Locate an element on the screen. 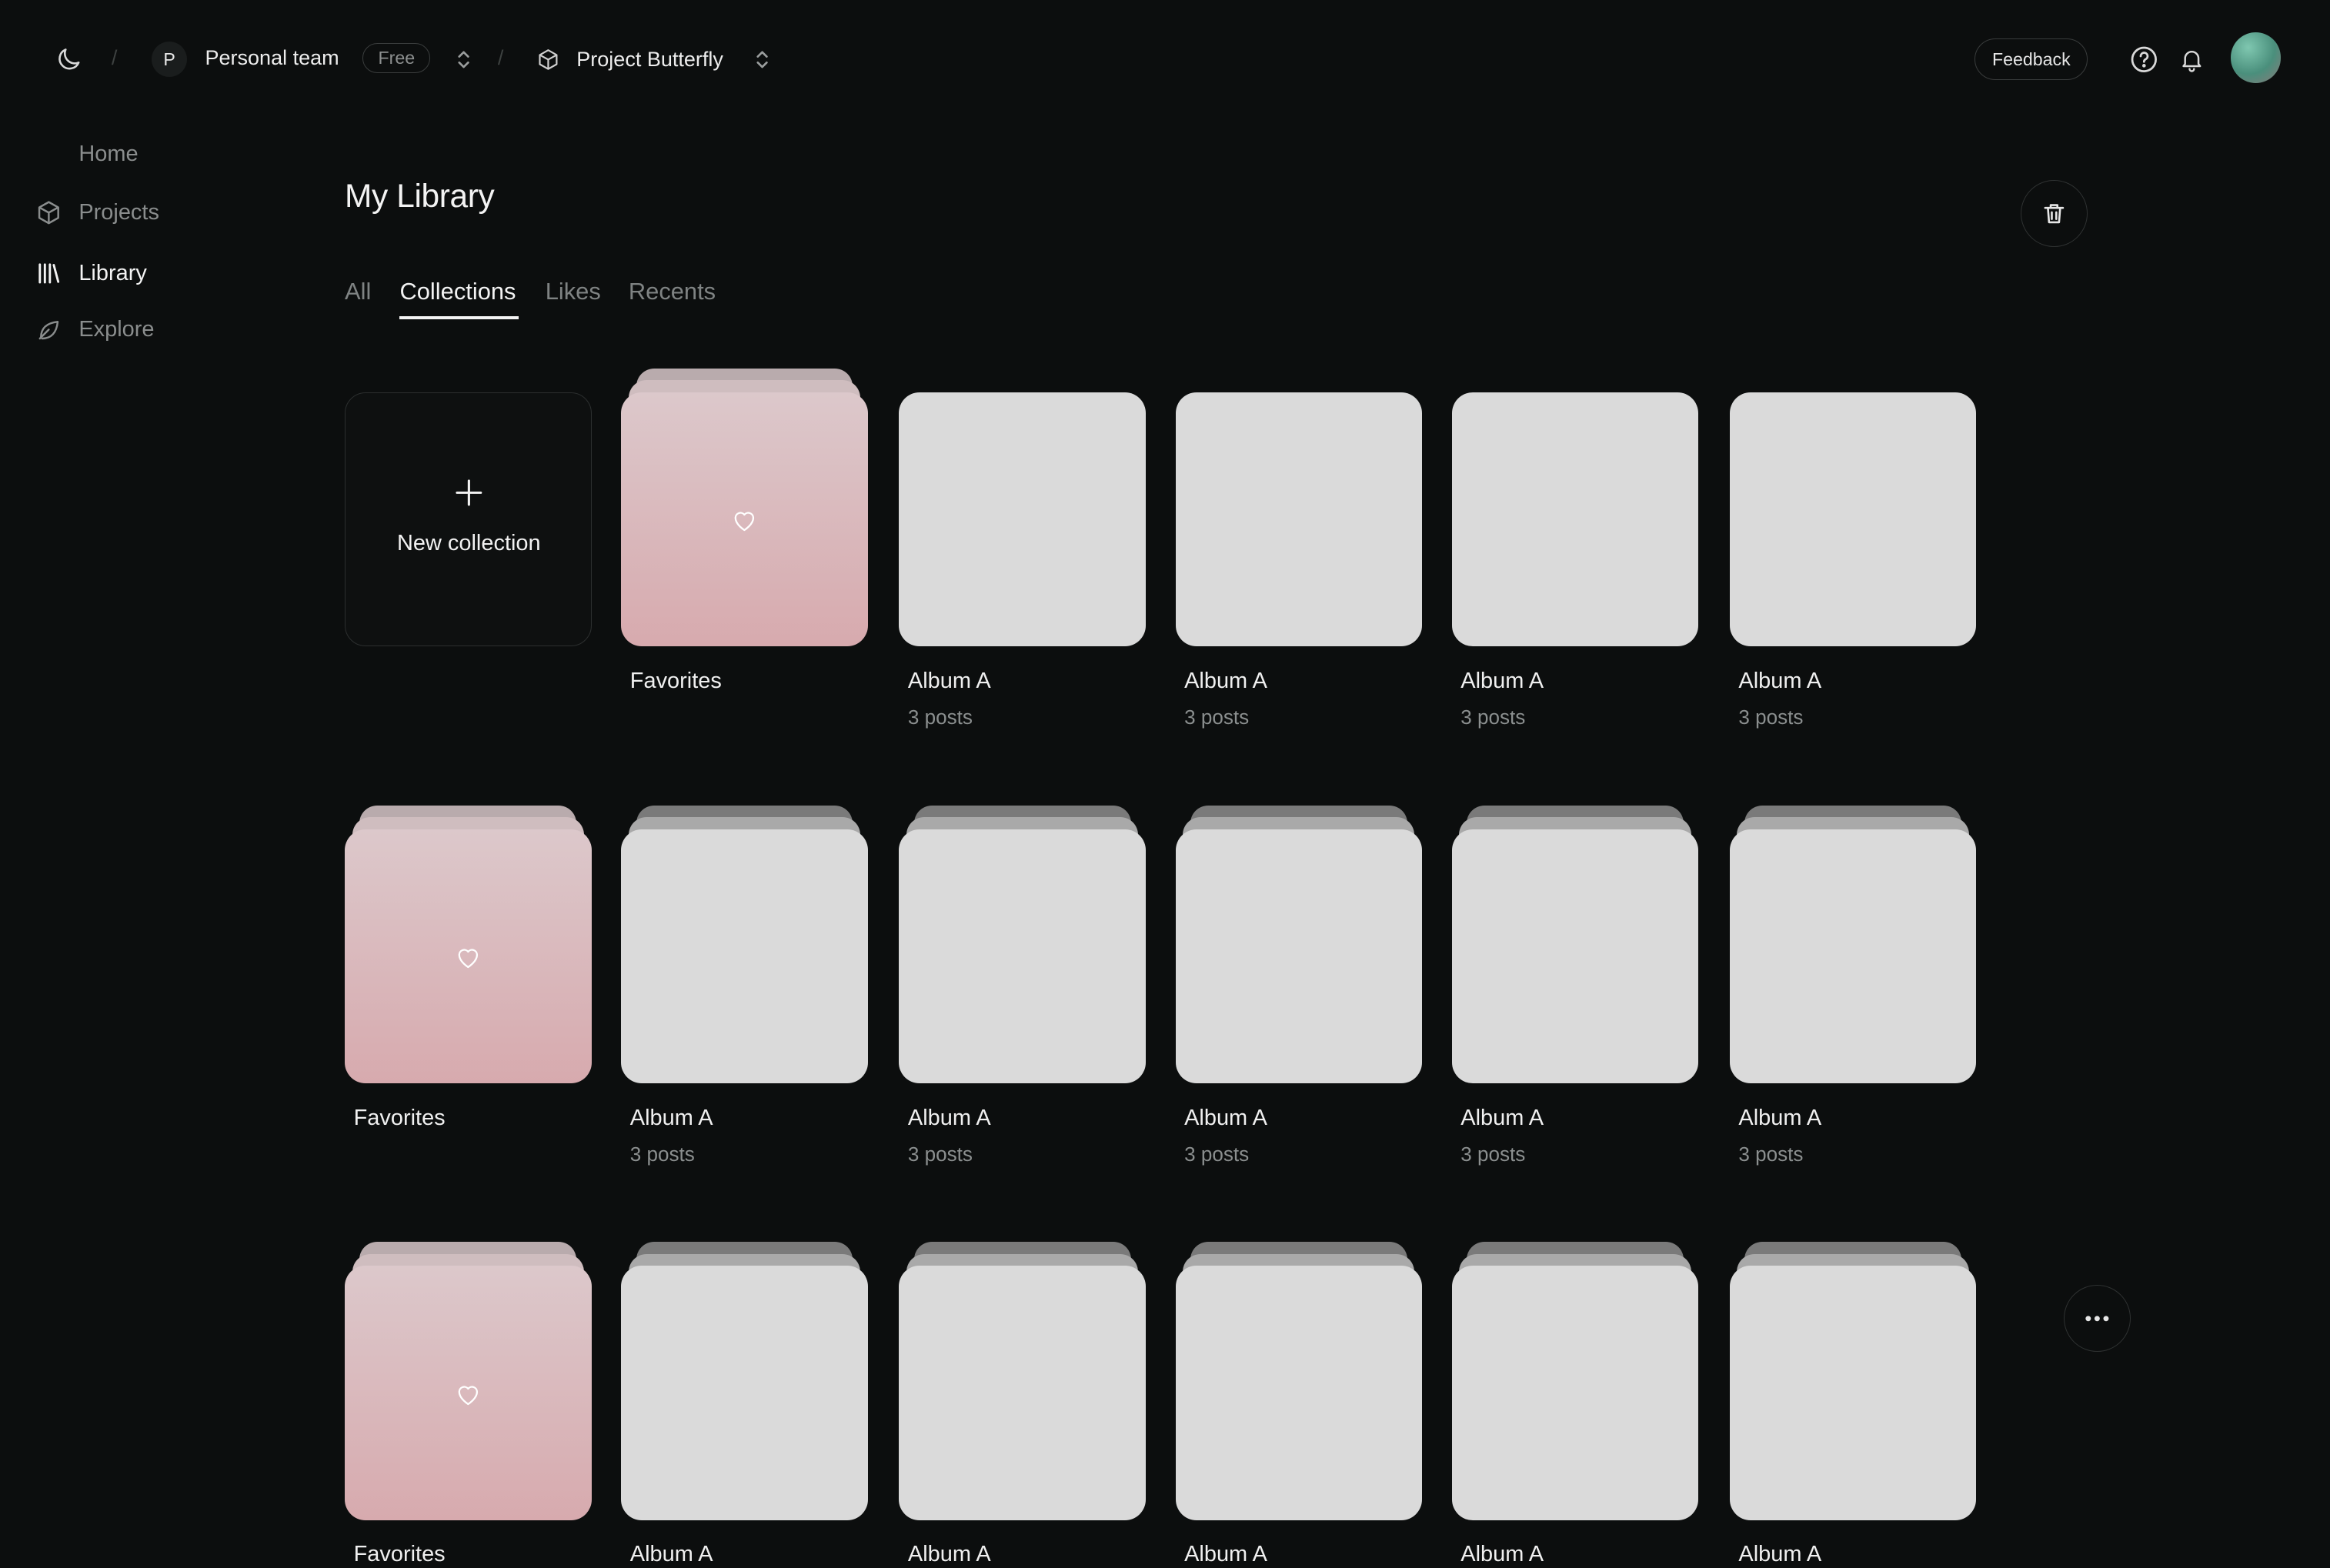 The image size is (2330, 1568). sidebar-item-label: Projects is located at coordinates (118, 212).